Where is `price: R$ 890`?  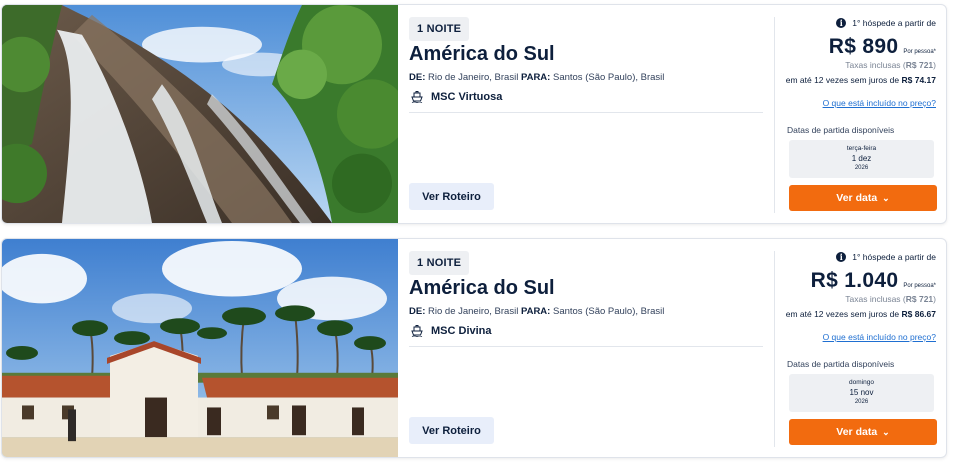
price: R$ 890 is located at coordinates (863, 46).